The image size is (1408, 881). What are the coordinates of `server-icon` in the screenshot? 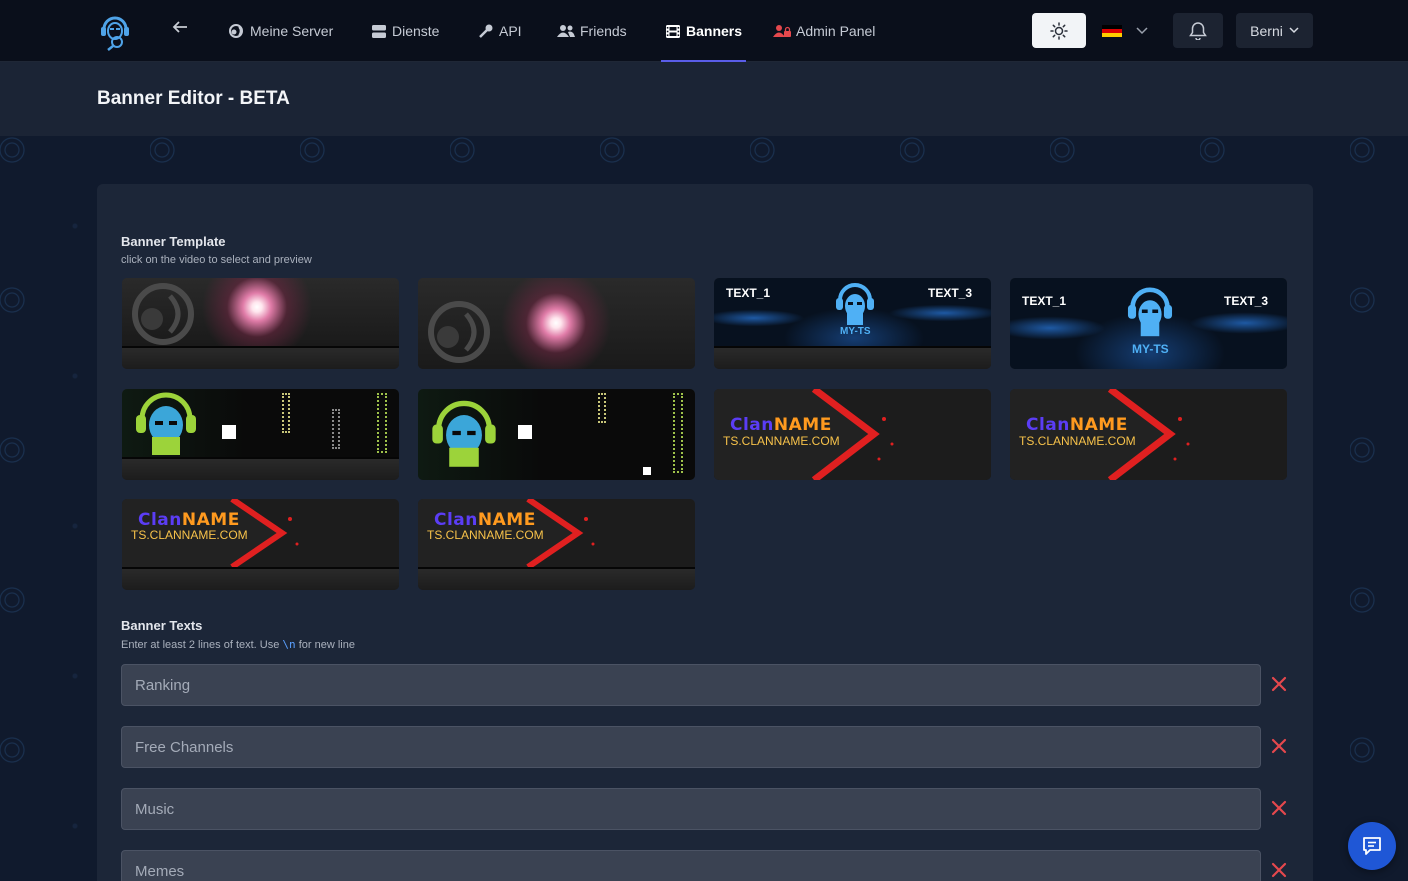 It's located at (379, 31).